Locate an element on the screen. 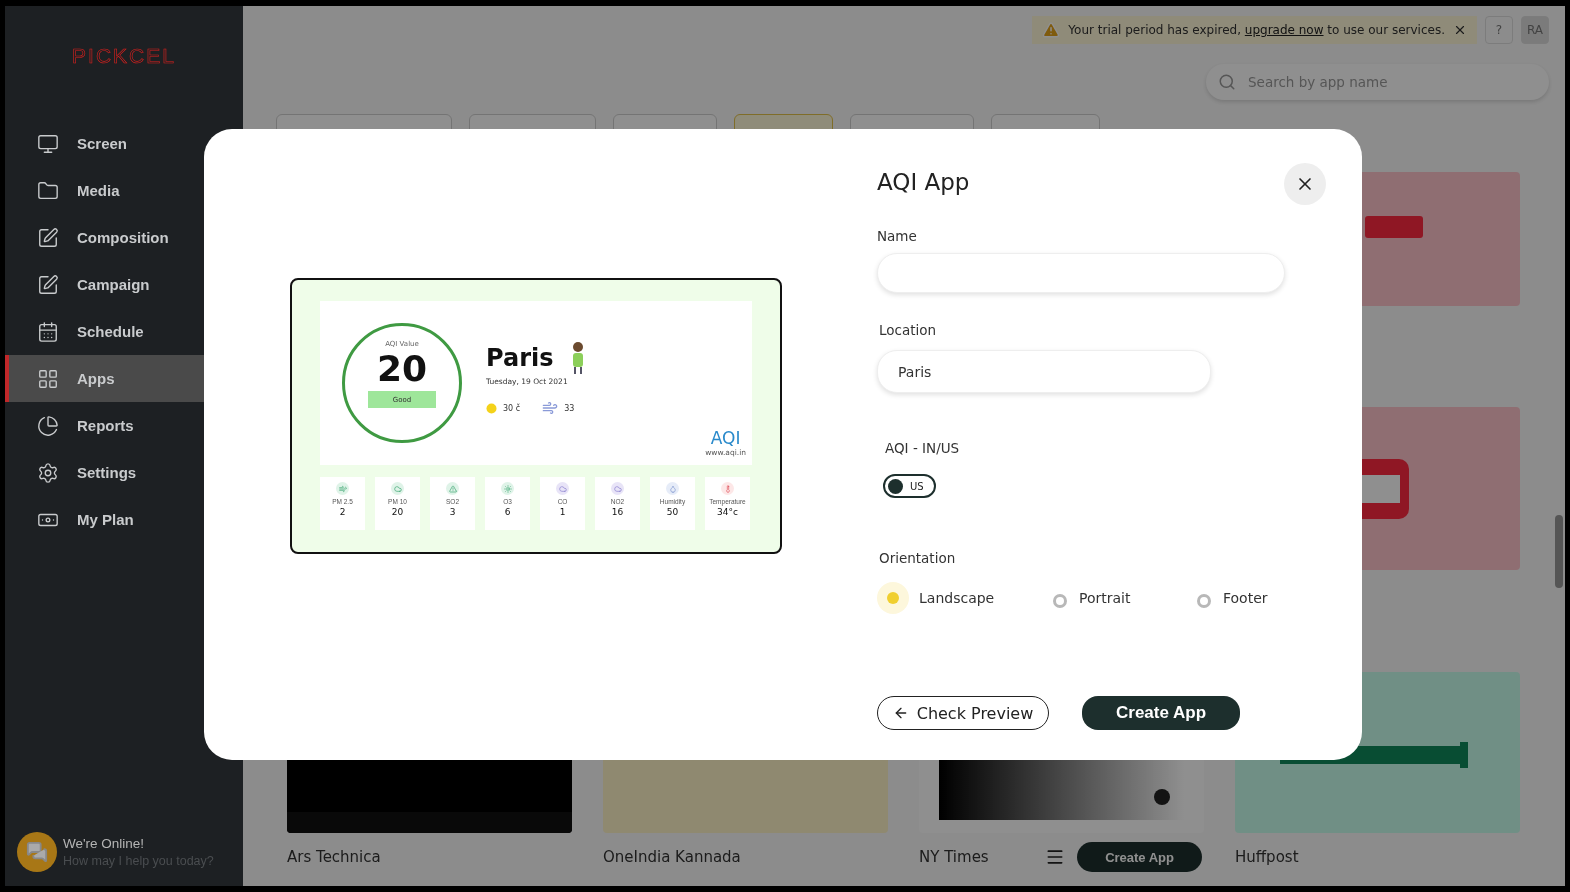 This screenshot has width=1570, height=892. radio-label: Landscape is located at coordinates (957, 598).